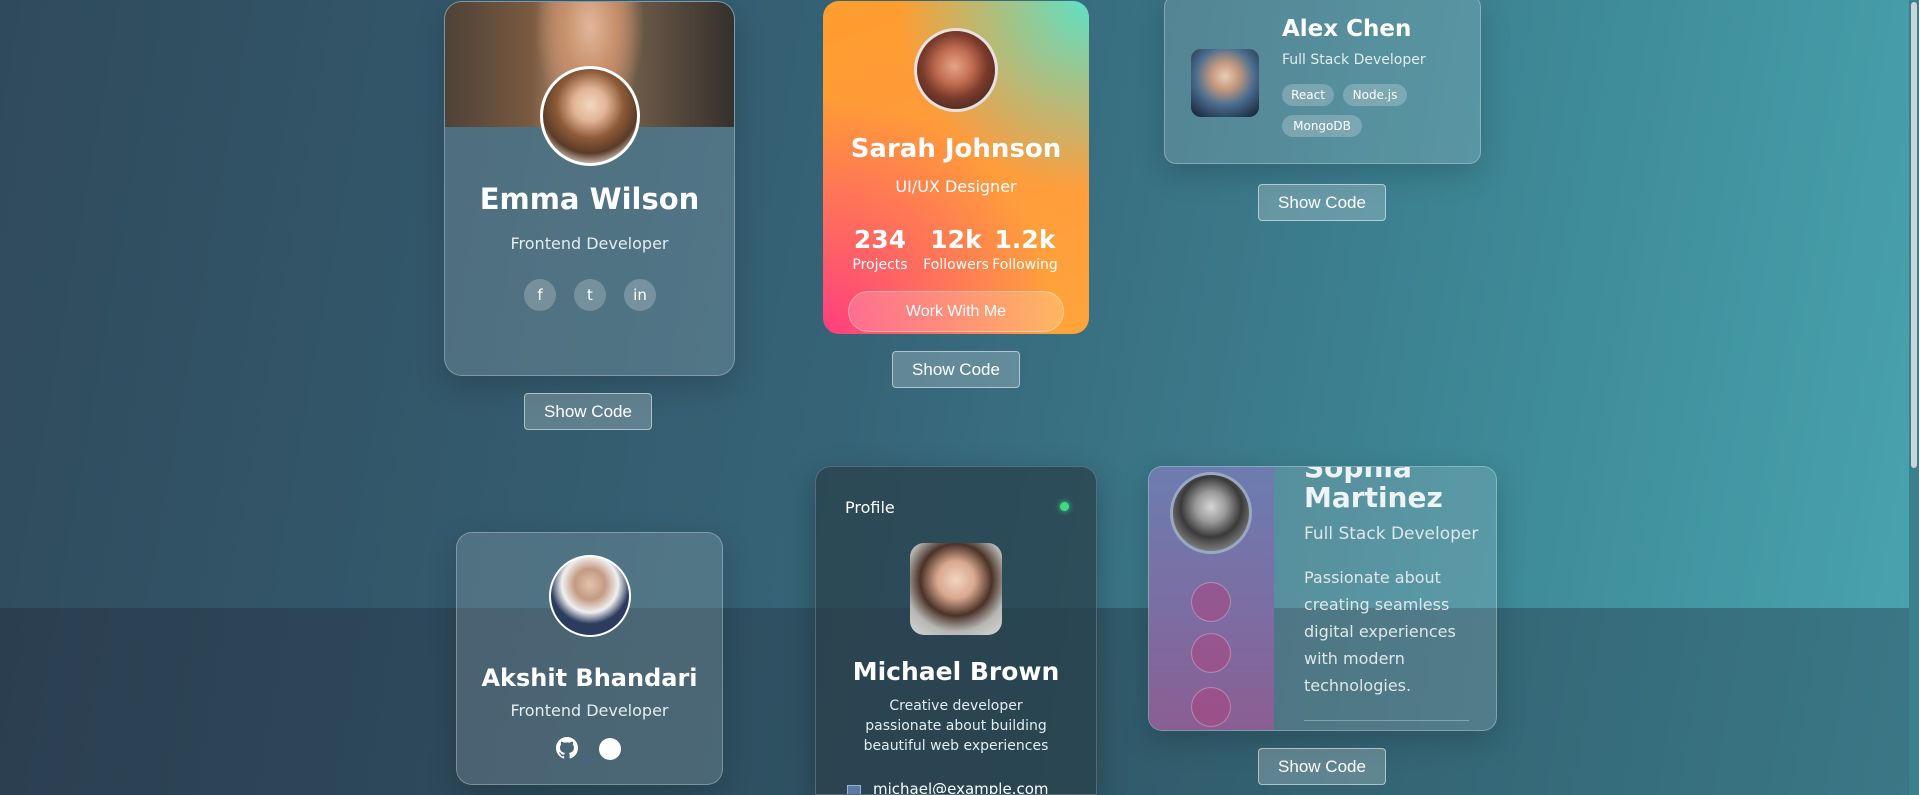 The height and width of the screenshot is (795, 1919). Describe the element at coordinates (956, 149) in the screenshot. I see `profile-name: Sarah Johnson` at that location.